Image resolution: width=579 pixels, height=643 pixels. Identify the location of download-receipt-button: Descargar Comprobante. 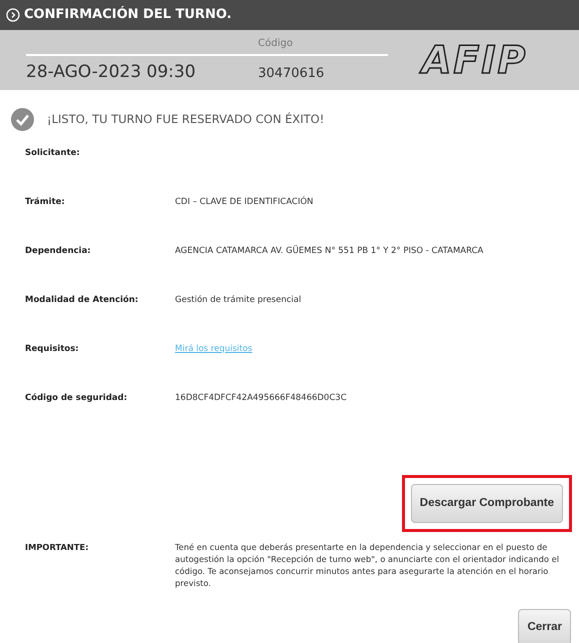
(486, 504).